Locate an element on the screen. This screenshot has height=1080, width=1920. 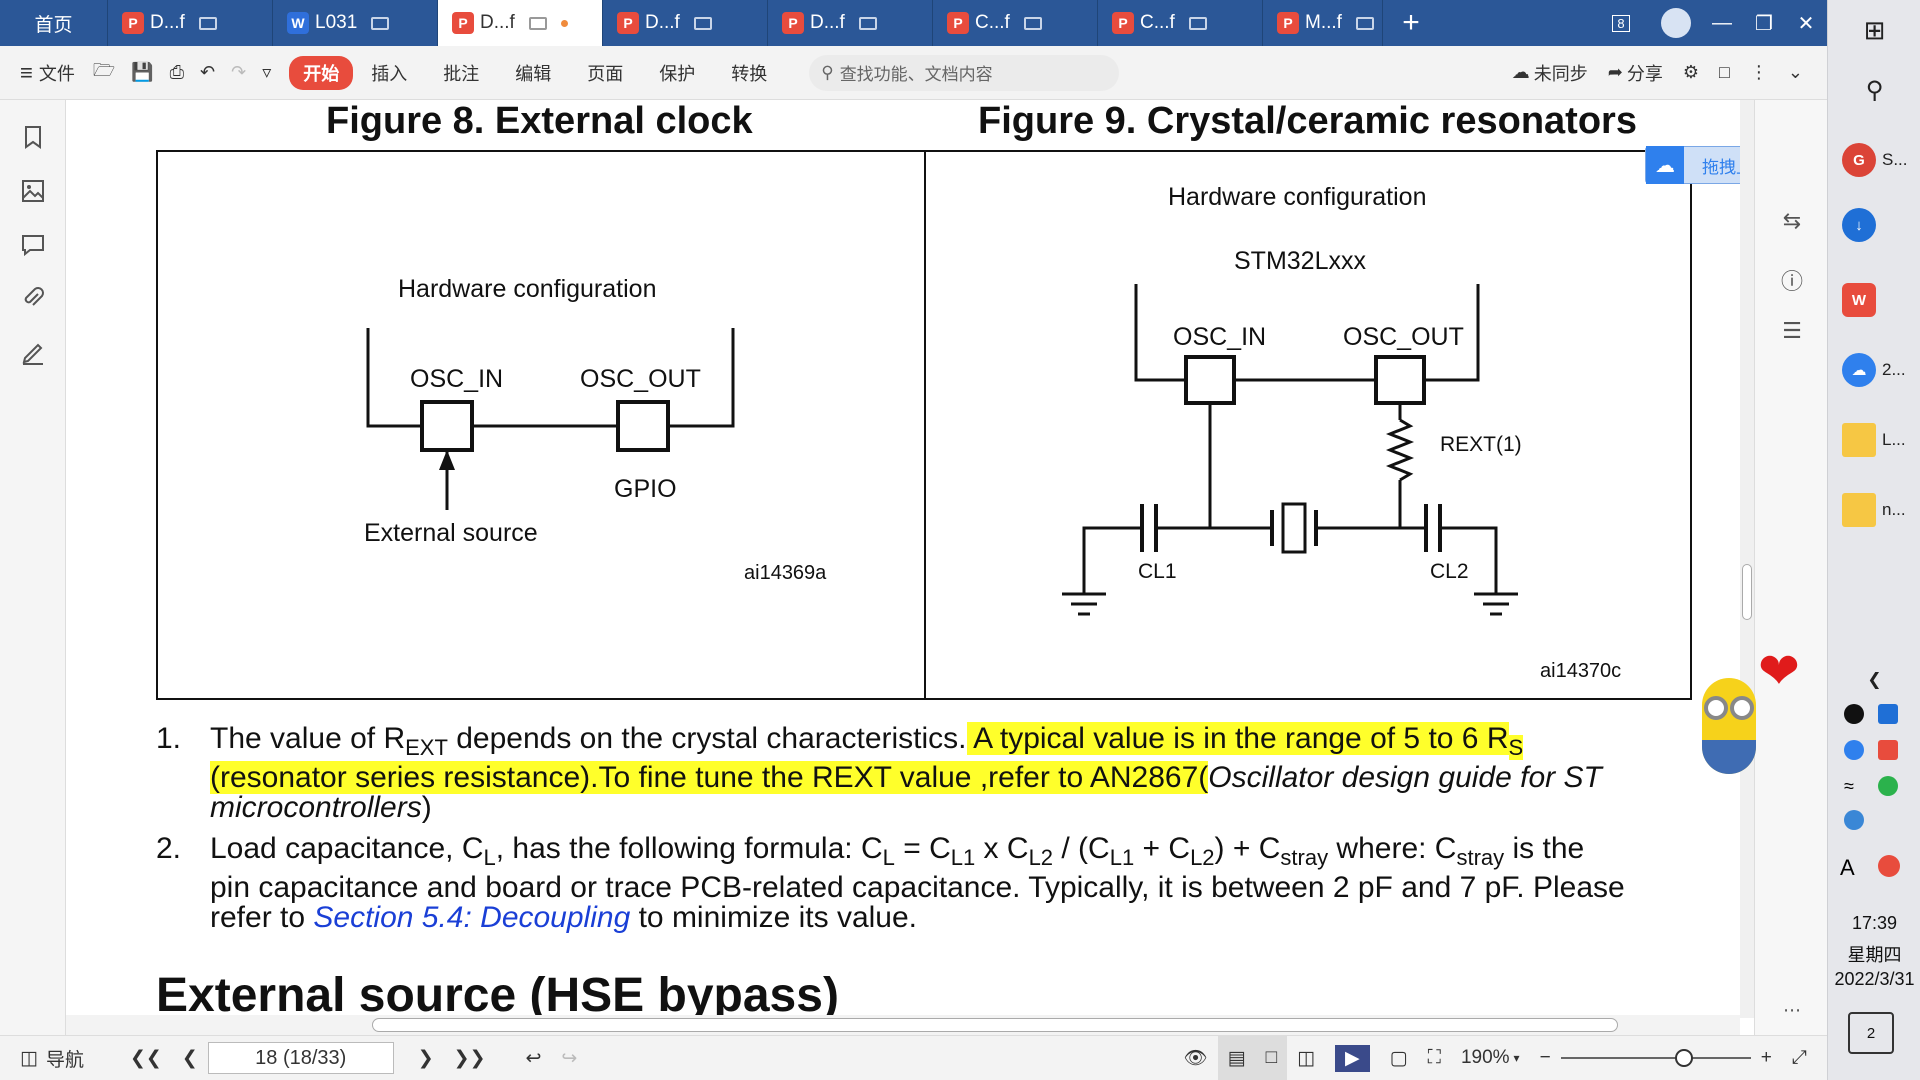
network-icon is located at coordinates (1854, 820).